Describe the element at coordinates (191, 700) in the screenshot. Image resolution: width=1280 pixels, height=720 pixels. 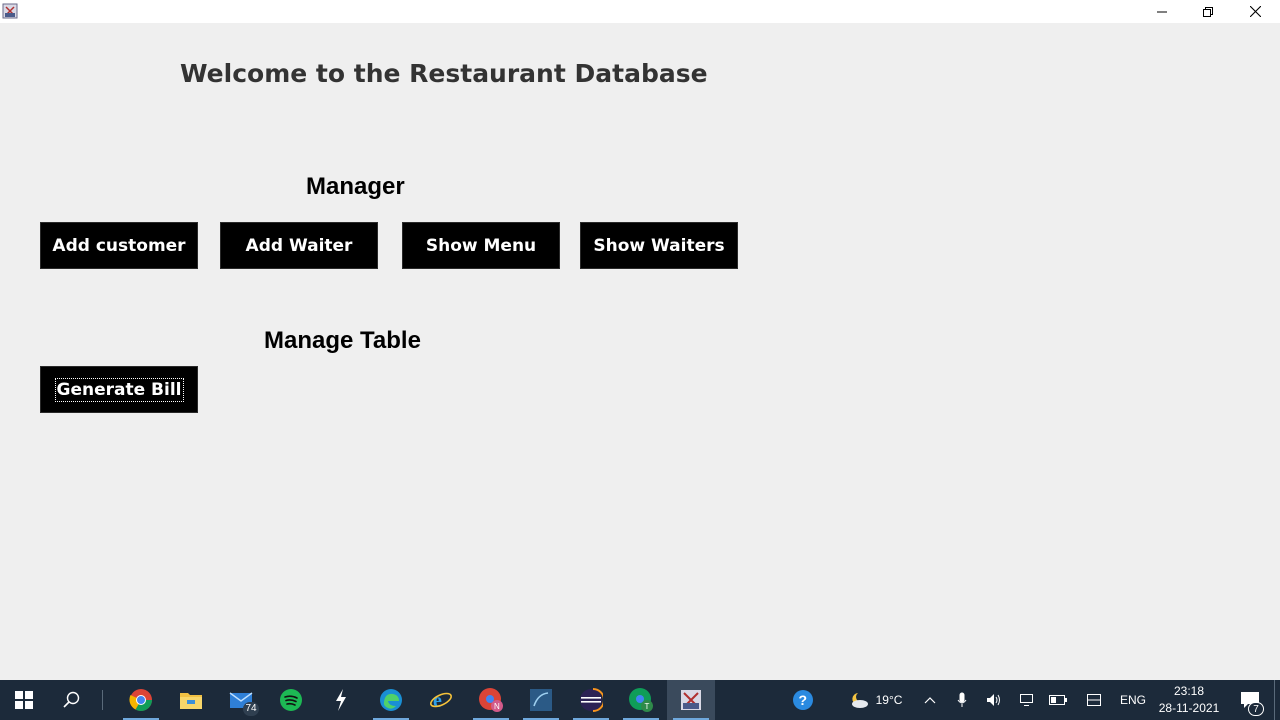
I see `file-explorer-icon` at that location.